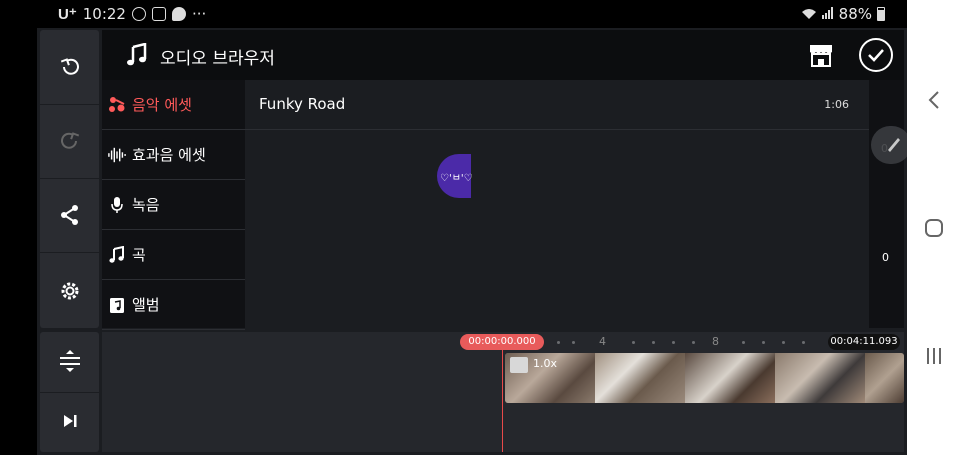  I want to click on recents-button, so click(933, 356).